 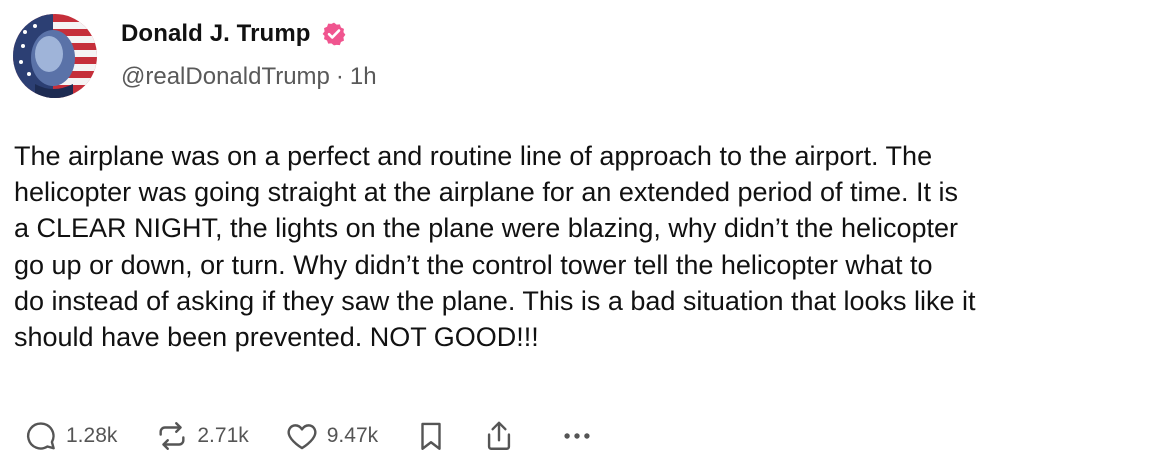 I want to click on more-options-button, so click(x=577, y=436).